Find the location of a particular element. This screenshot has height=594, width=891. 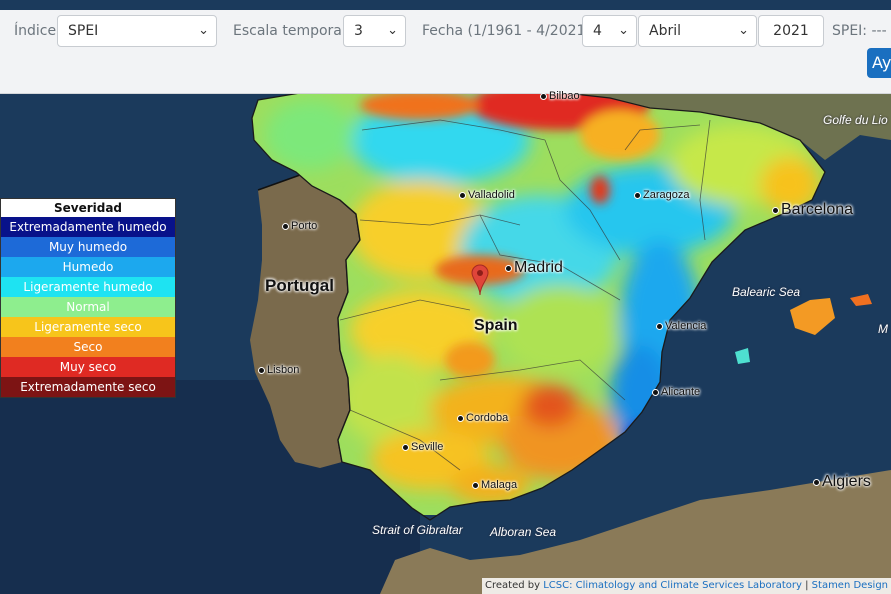

legend-item: Muy humedo is located at coordinates (88, 247).